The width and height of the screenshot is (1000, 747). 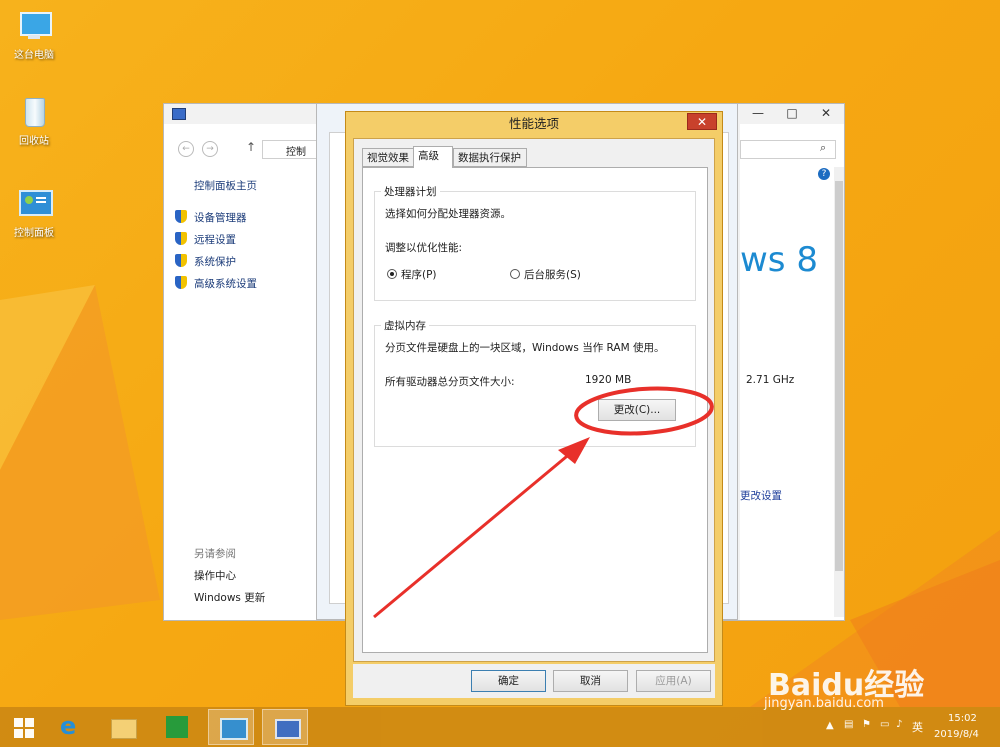 What do you see at coordinates (215, 554) in the screenshot?
I see `see-also-title: 另请参阅` at bounding box center [215, 554].